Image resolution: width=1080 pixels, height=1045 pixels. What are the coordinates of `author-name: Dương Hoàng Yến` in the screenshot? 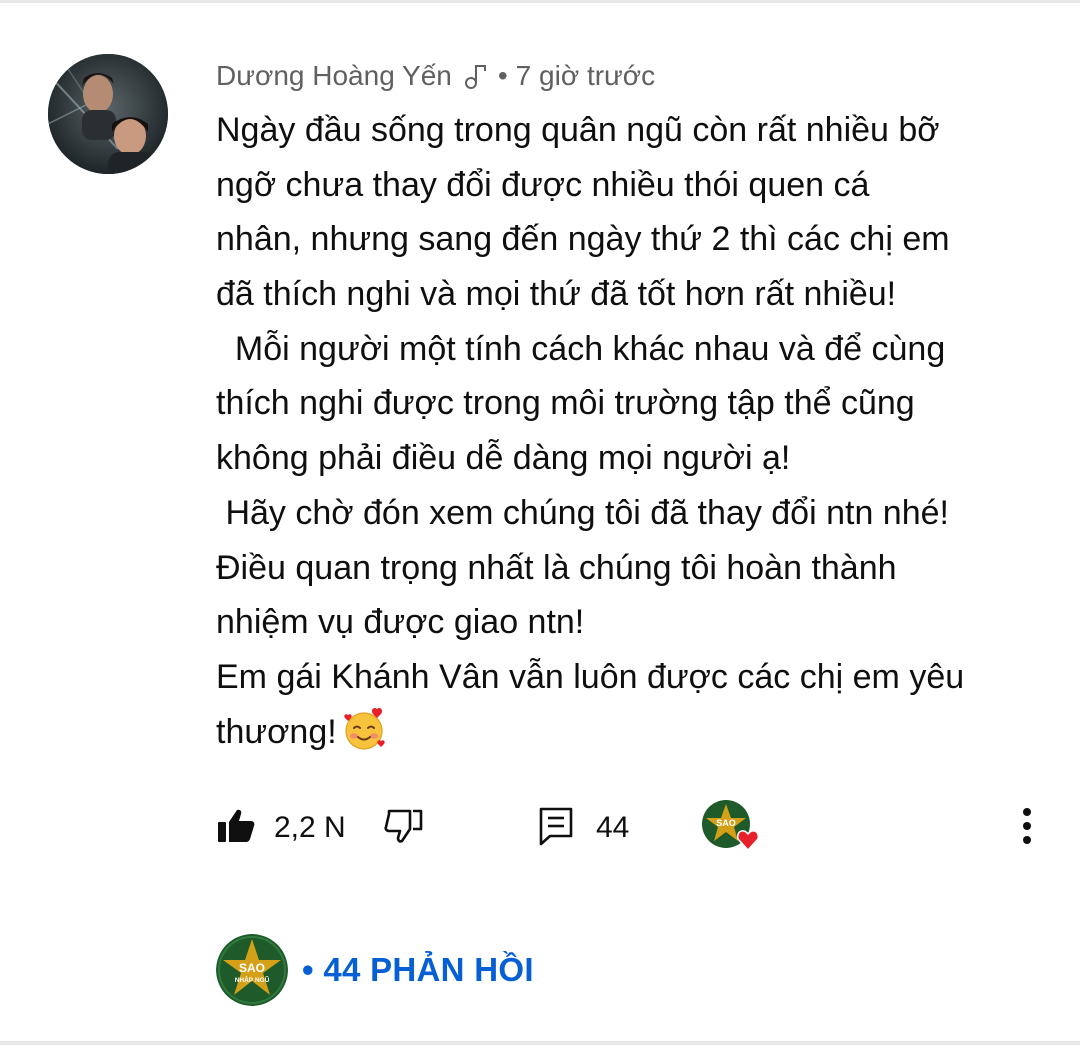 It's located at (334, 76).